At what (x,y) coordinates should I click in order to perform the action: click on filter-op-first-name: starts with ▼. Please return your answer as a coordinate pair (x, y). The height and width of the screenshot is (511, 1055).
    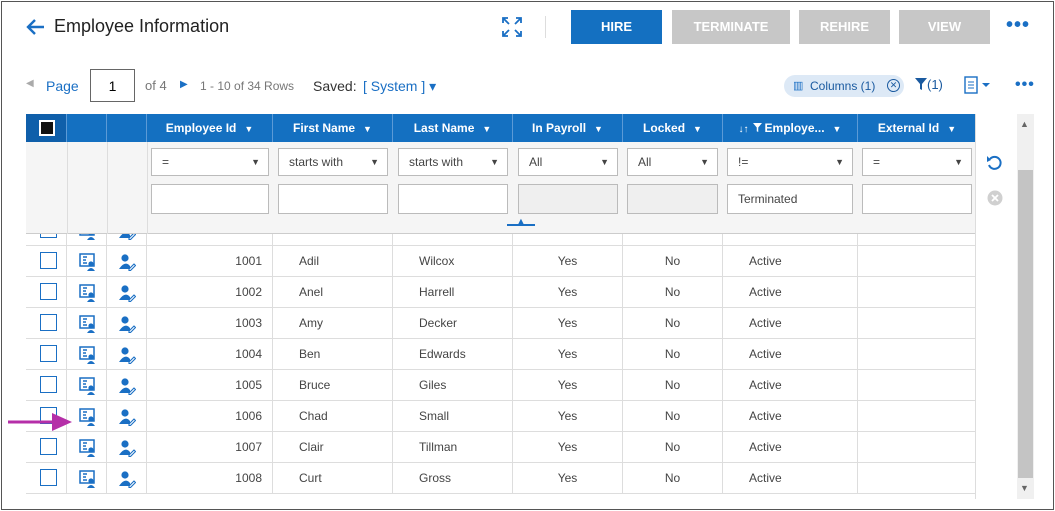
    Looking at the image, I should click on (333, 162).